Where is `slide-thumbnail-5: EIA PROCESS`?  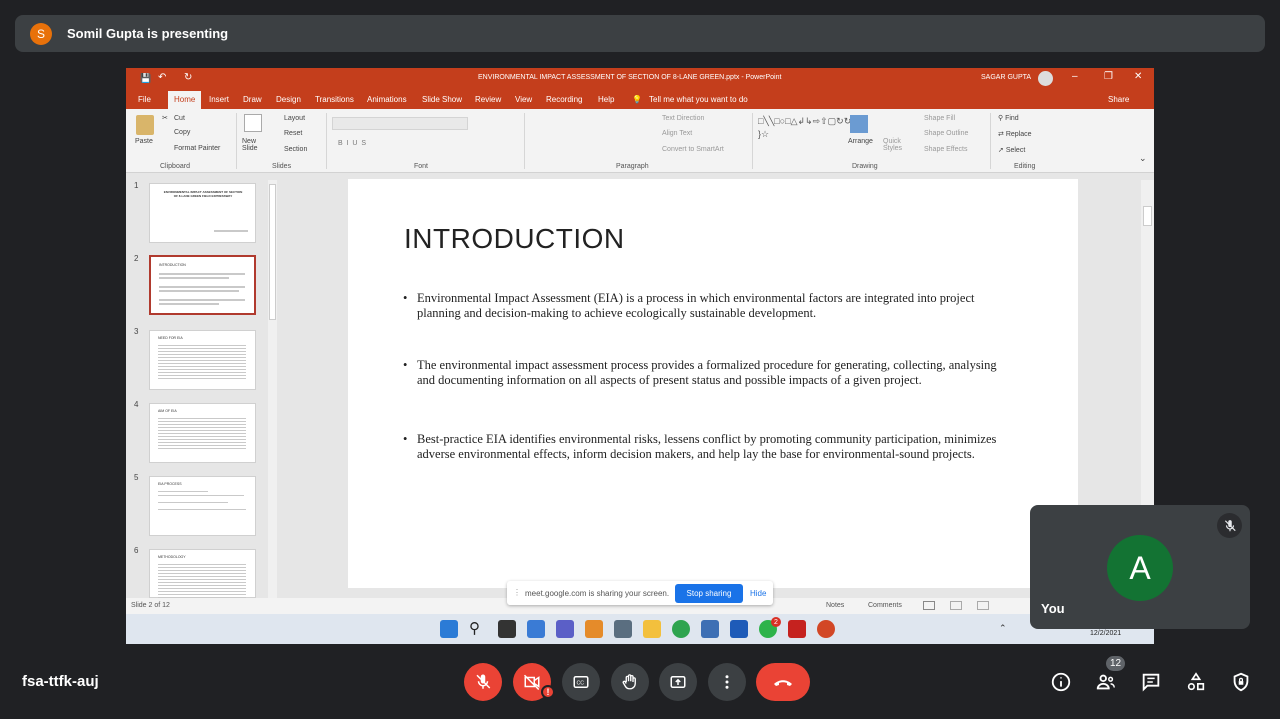 slide-thumbnail-5: EIA PROCESS is located at coordinates (202, 506).